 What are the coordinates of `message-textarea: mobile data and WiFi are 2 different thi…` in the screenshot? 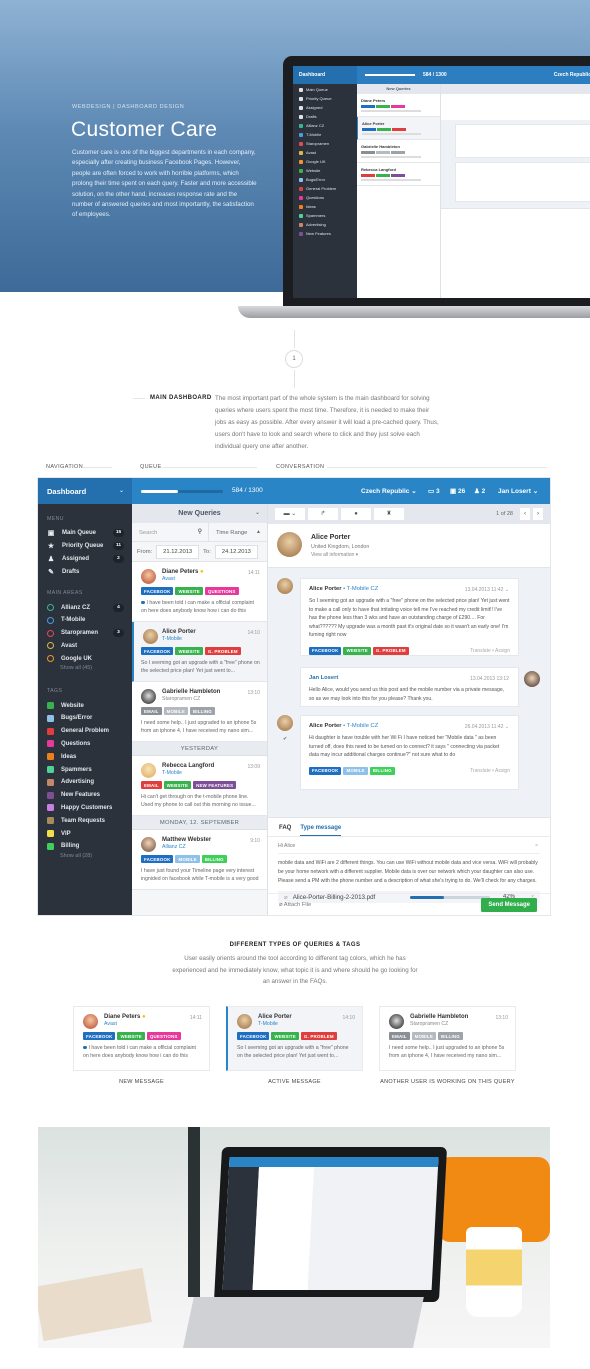 It's located at (409, 872).